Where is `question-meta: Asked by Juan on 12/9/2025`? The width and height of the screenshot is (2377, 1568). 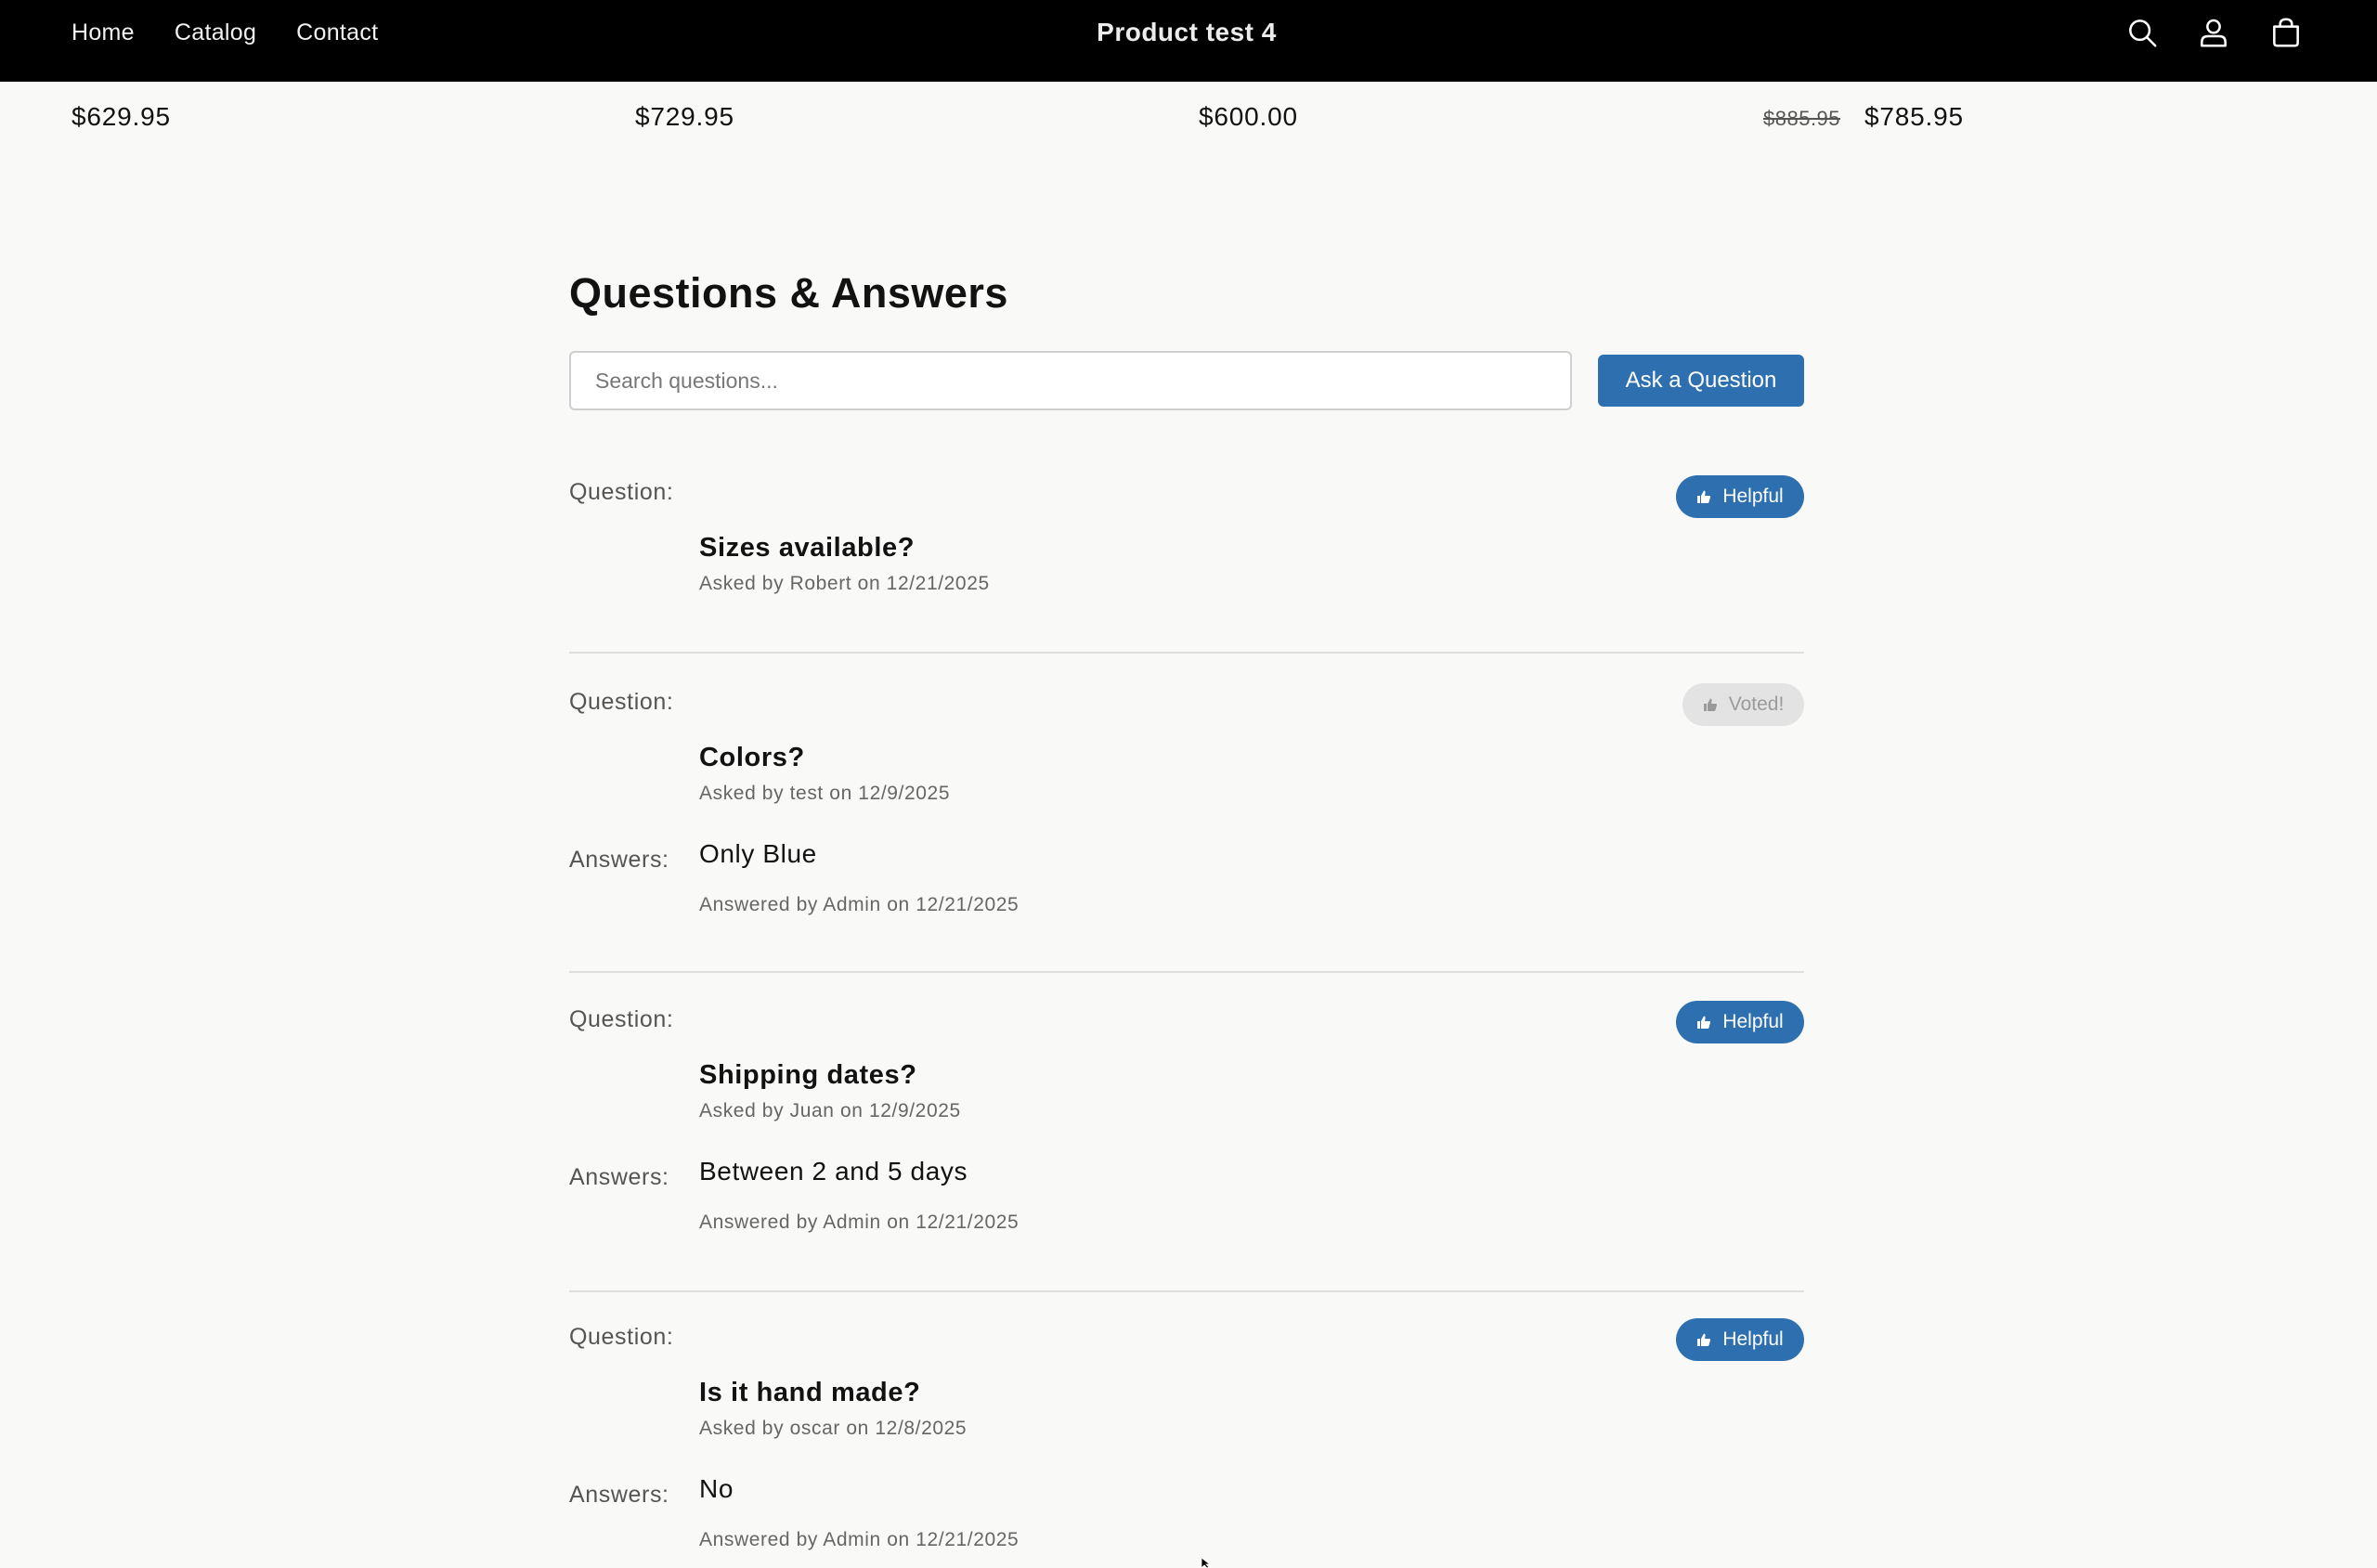
question-meta: Asked by Juan on 12/9/2025 is located at coordinates (830, 1110).